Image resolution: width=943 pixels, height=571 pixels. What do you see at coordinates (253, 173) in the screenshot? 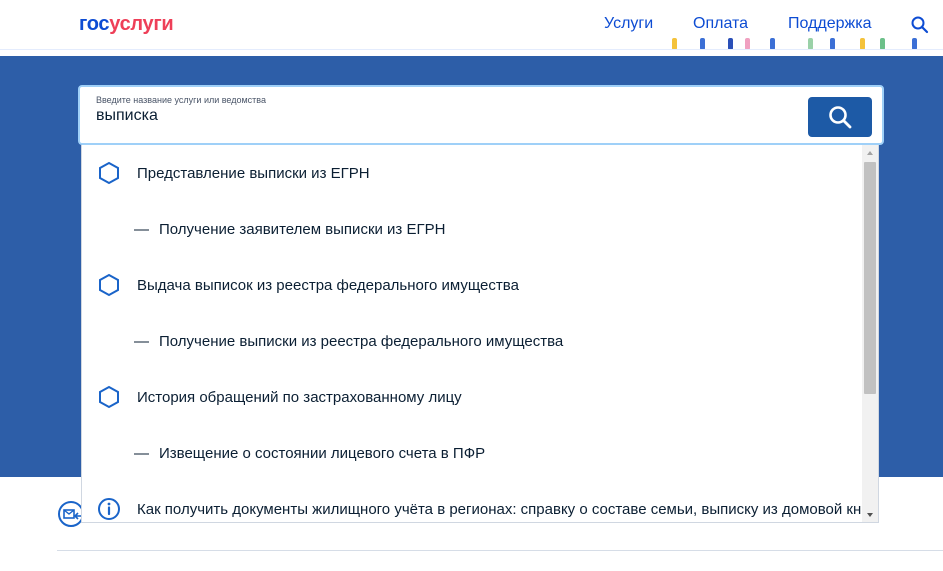
I see `suggestion-text: Представление выписки из ЕГРН` at bounding box center [253, 173].